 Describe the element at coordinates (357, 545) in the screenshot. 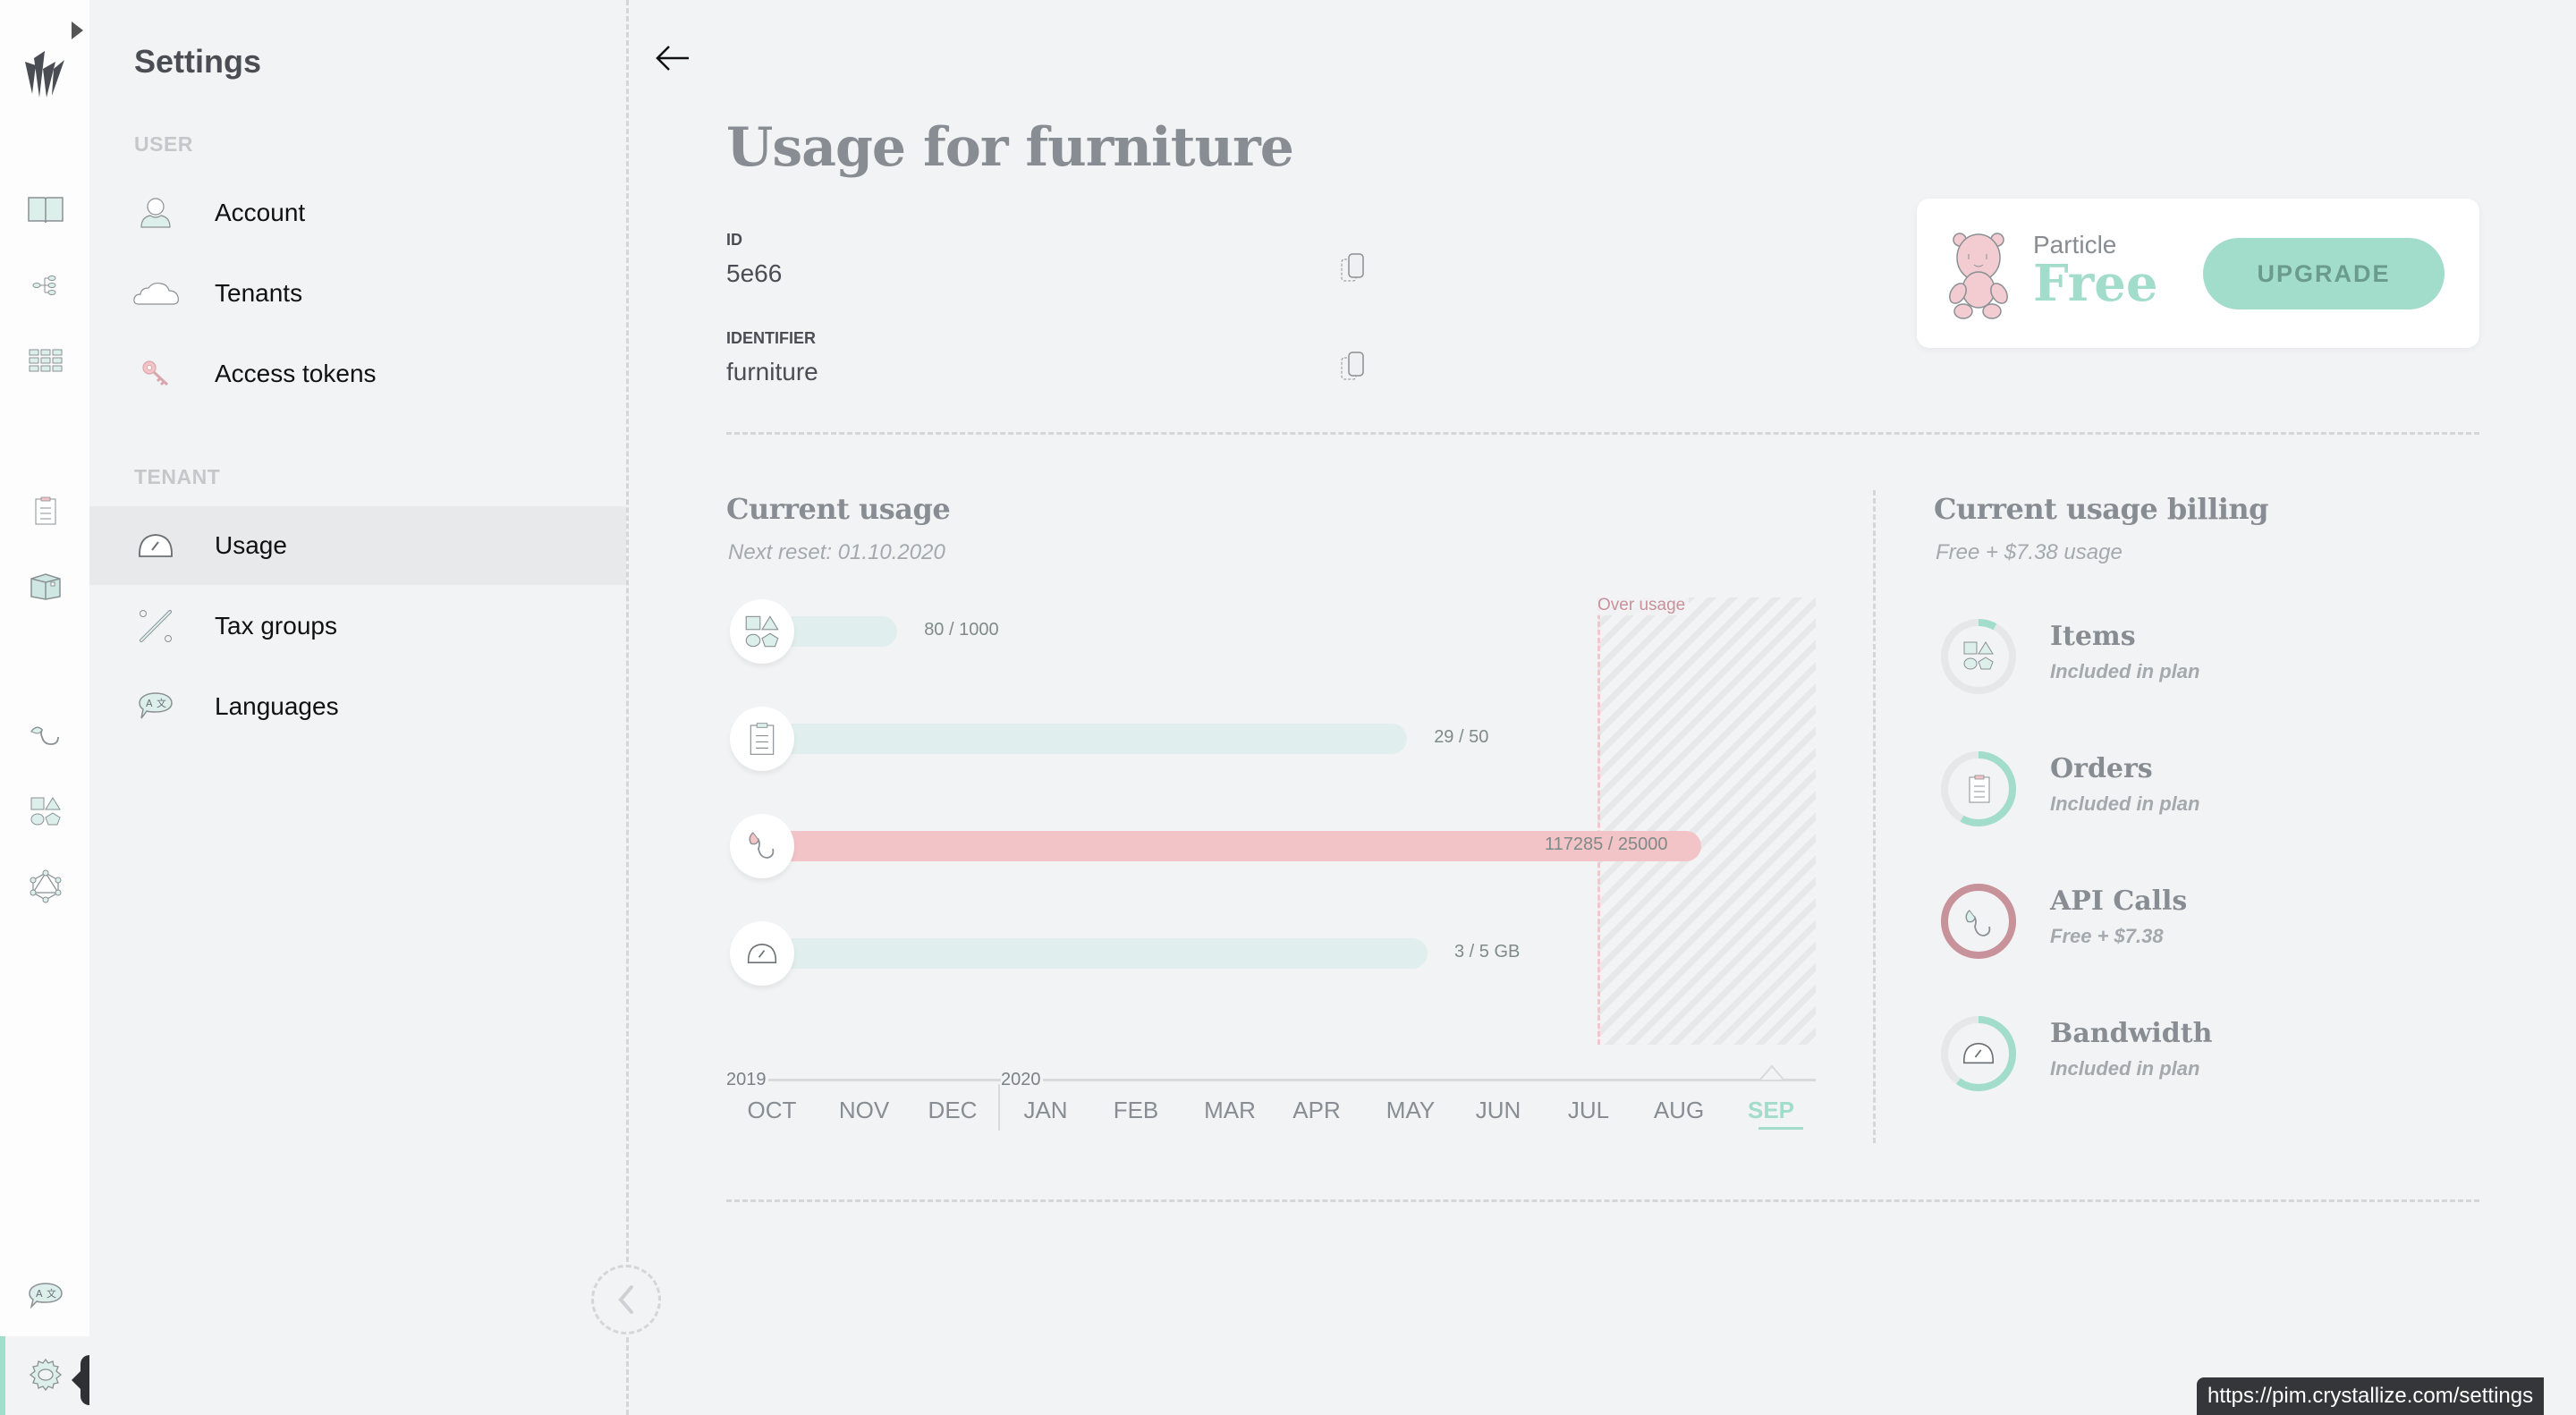

I see `nav-item-usage: Usage` at that location.